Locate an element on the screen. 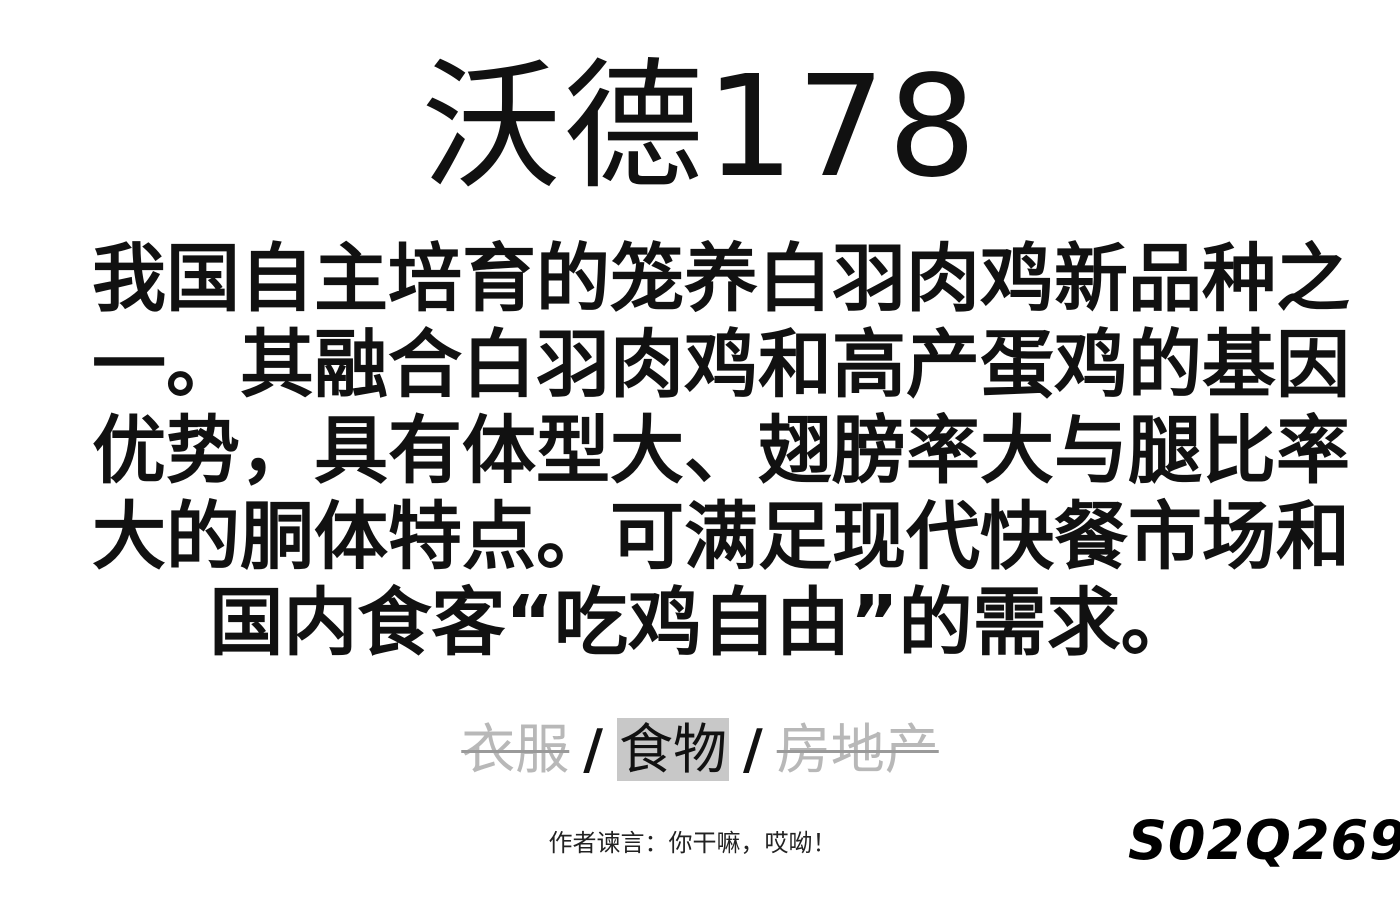 Image resolution: width=1400 pixels, height=907 pixels. code-label: S02Q269 is located at coordinates (1264, 840).